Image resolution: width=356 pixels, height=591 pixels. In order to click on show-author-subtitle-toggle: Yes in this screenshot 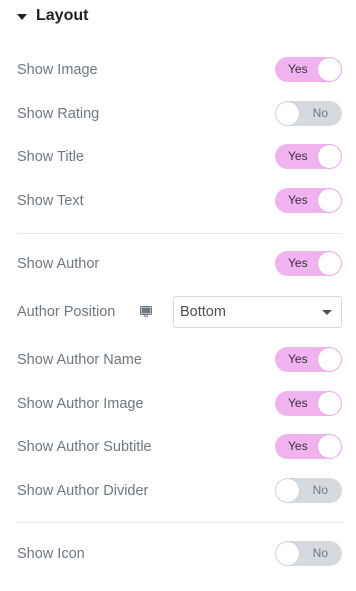, I will do `click(308, 446)`.